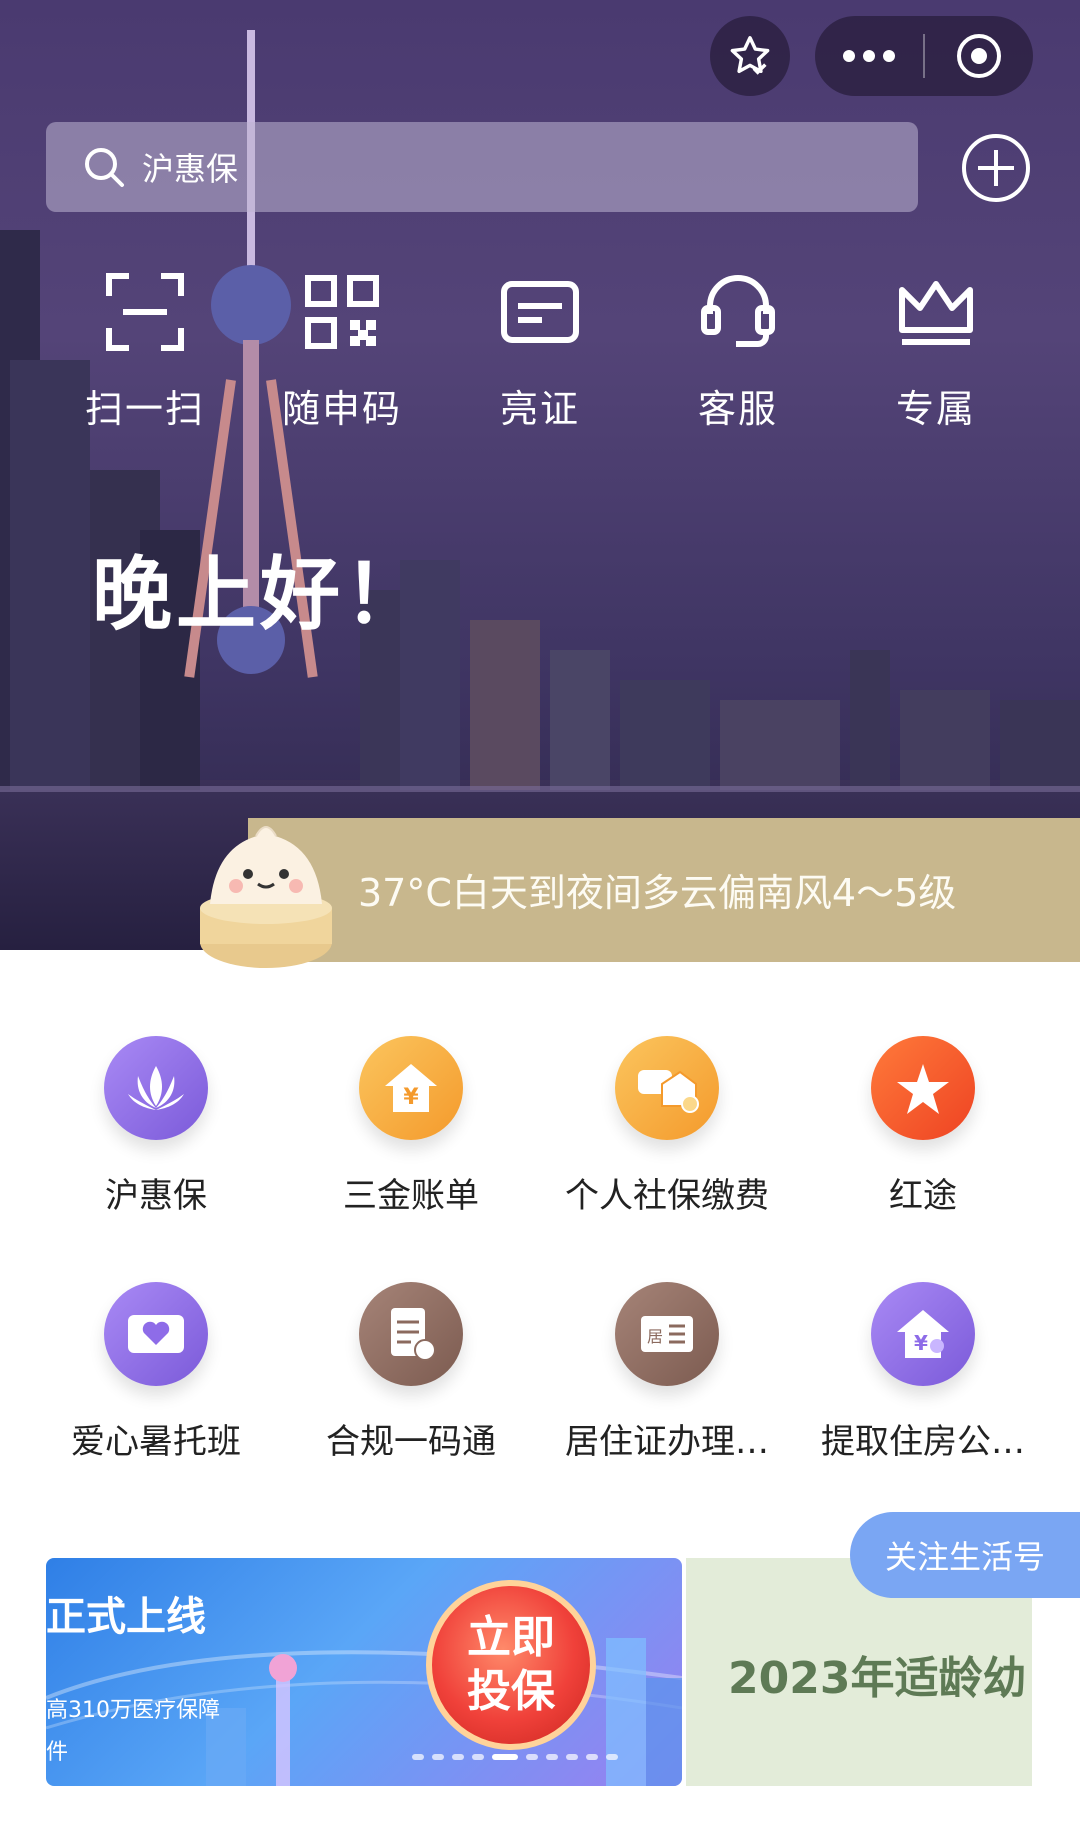 Image resolution: width=1080 pixels, height=1826 pixels. I want to click on service-label: 红途, so click(923, 1196).